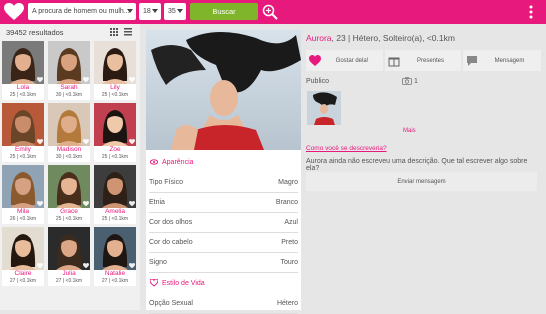  Describe the element at coordinates (270, 12) in the screenshot. I see `search-plus-icon` at that location.